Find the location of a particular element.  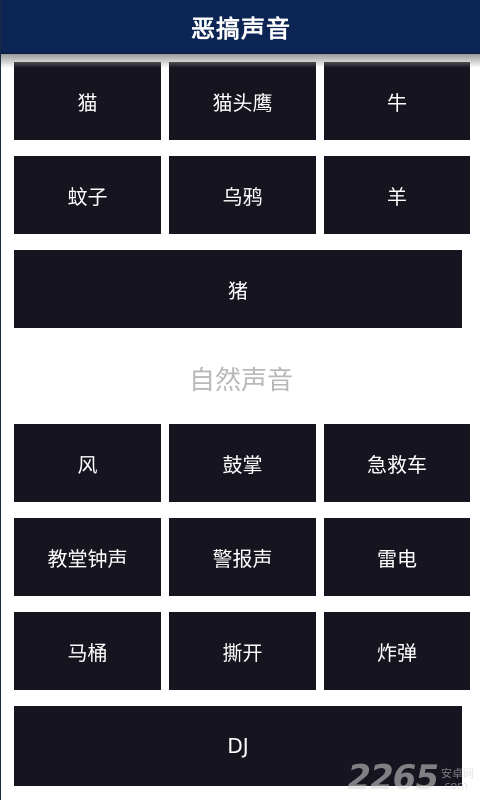

sound-button-owl: 猫头鹰 is located at coordinates (242, 101).